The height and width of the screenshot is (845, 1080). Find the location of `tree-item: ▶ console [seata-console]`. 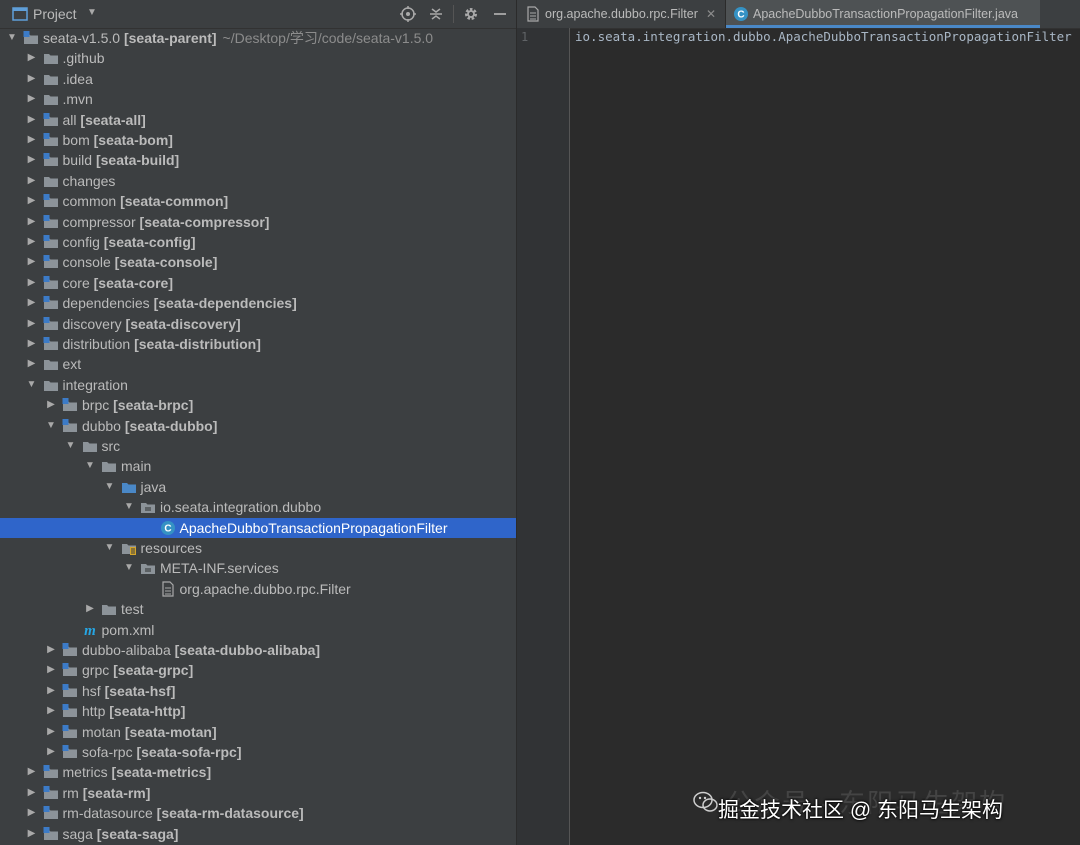

tree-item: ▶ console [seata-console] is located at coordinates (258, 262).